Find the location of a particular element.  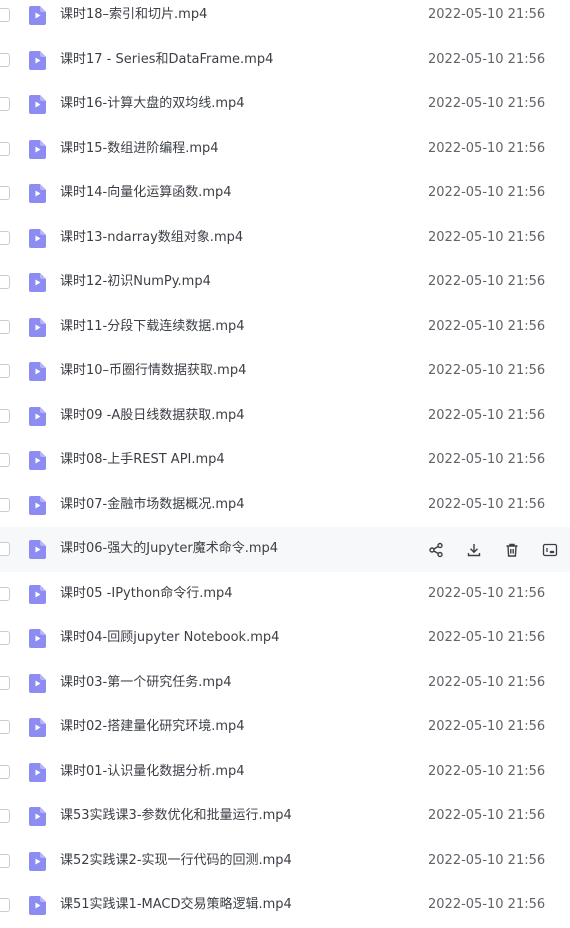

file-row: 课时11-分段下载连续数据.mp4 2022-05-10 21:56 is located at coordinates (285, 327).